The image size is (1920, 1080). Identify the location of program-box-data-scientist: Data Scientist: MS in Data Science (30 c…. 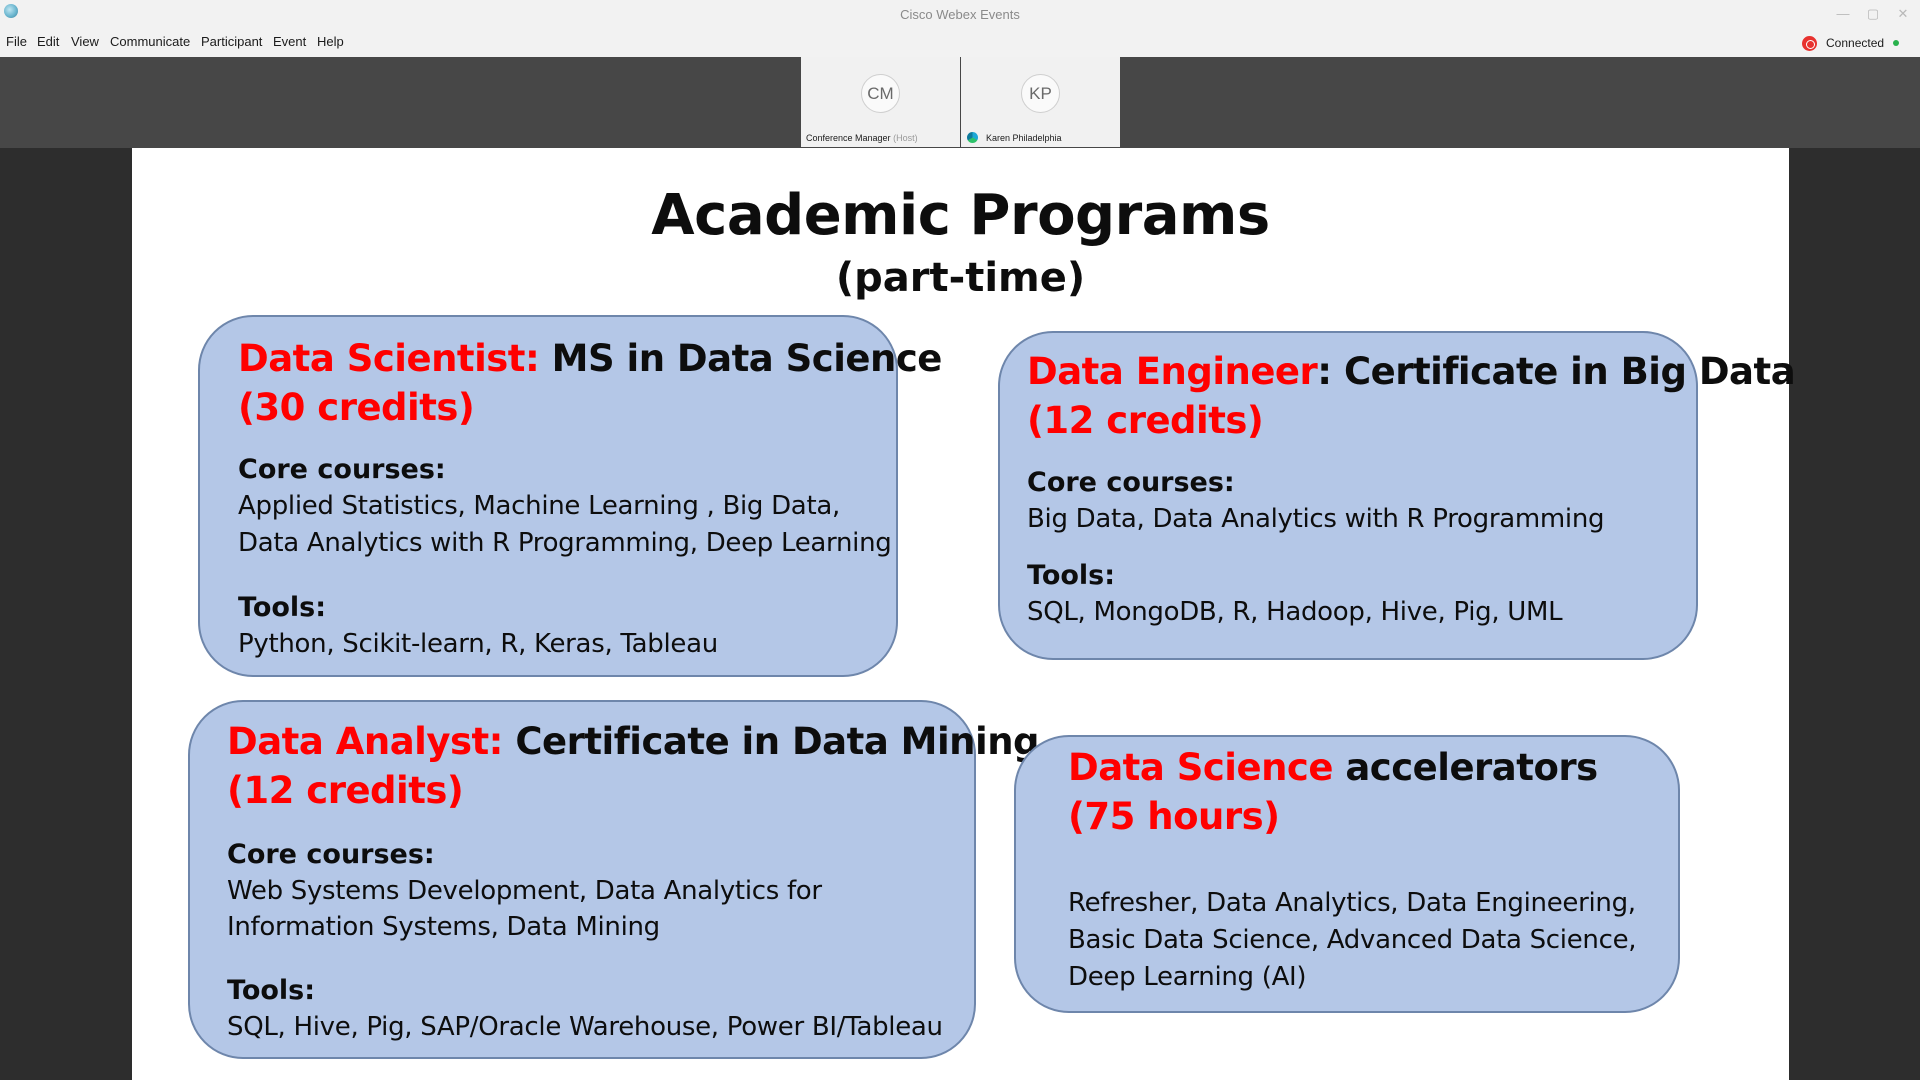
(570, 496).